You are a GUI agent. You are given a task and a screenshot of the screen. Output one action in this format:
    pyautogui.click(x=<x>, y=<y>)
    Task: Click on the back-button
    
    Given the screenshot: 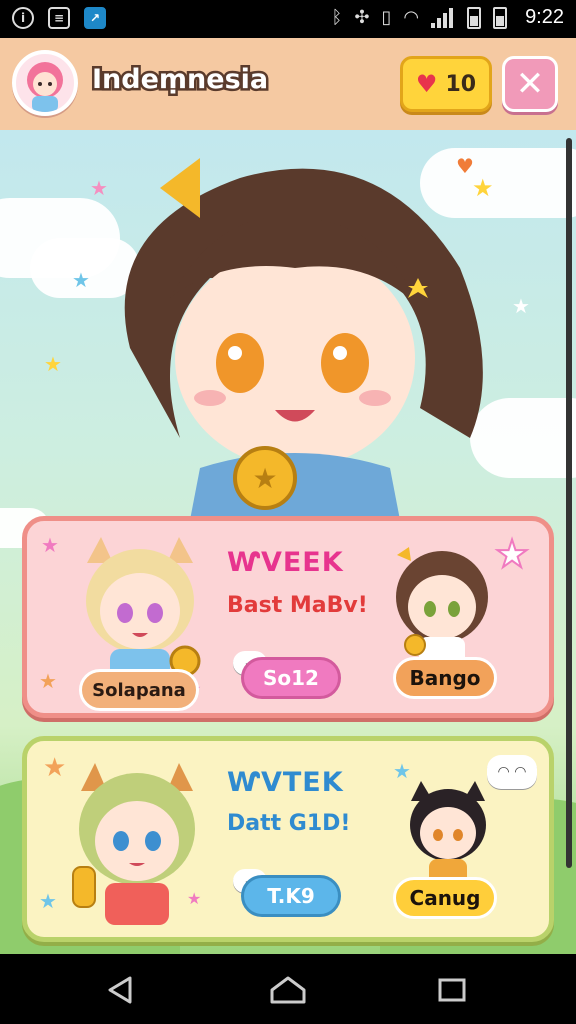 What is the action you would take?
    pyautogui.click(x=120, y=990)
    